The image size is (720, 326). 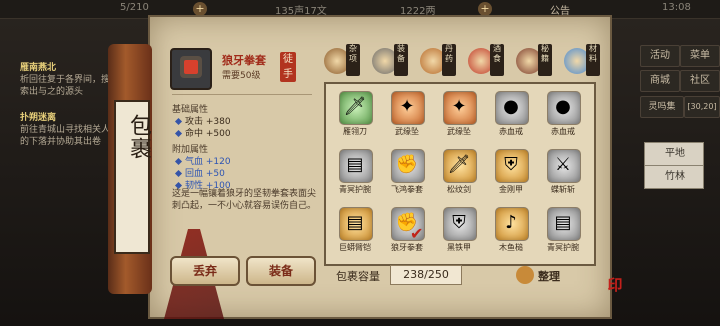 I want to click on item-glyph: ⚔, so click(x=563, y=164).